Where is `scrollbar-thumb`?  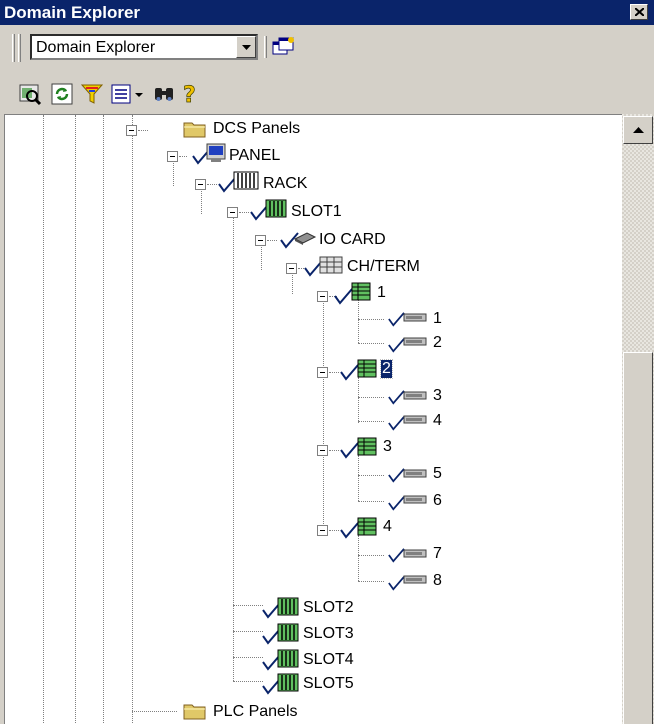
scrollbar-thumb is located at coordinates (638, 538).